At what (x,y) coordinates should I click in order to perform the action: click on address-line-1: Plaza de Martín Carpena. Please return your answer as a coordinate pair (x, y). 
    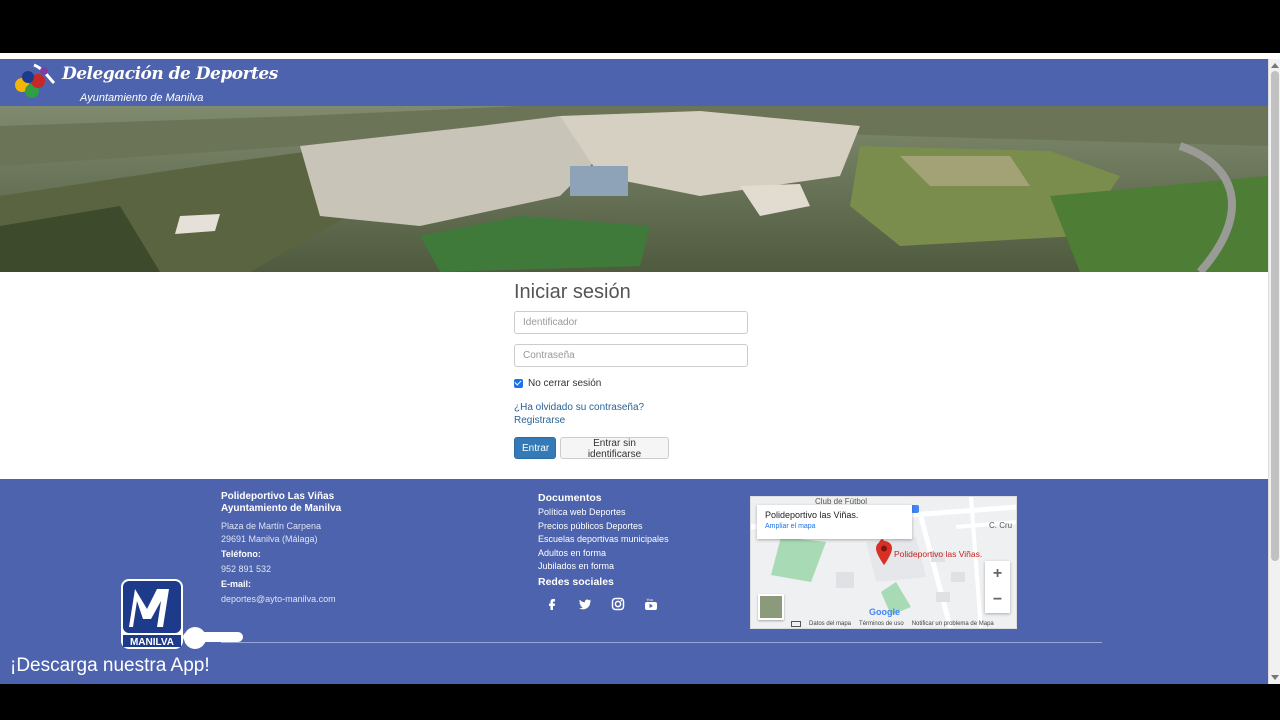
    Looking at the image, I should click on (271, 526).